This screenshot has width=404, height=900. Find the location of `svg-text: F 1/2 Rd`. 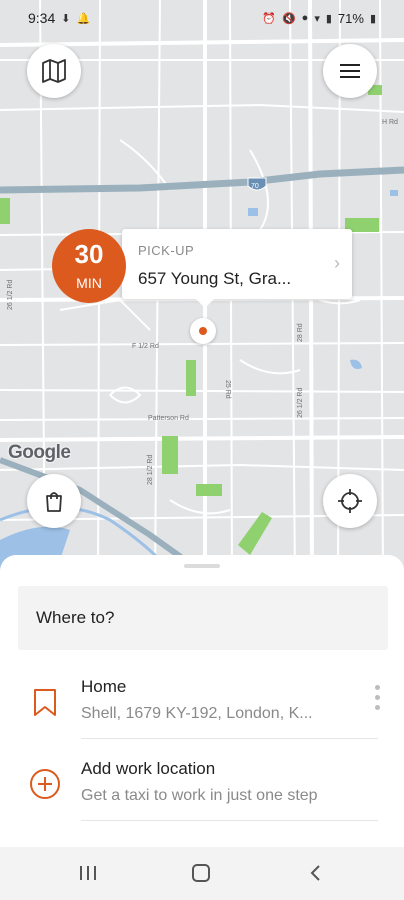

svg-text: F 1/2 Rd is located at coordinates (145, 346).